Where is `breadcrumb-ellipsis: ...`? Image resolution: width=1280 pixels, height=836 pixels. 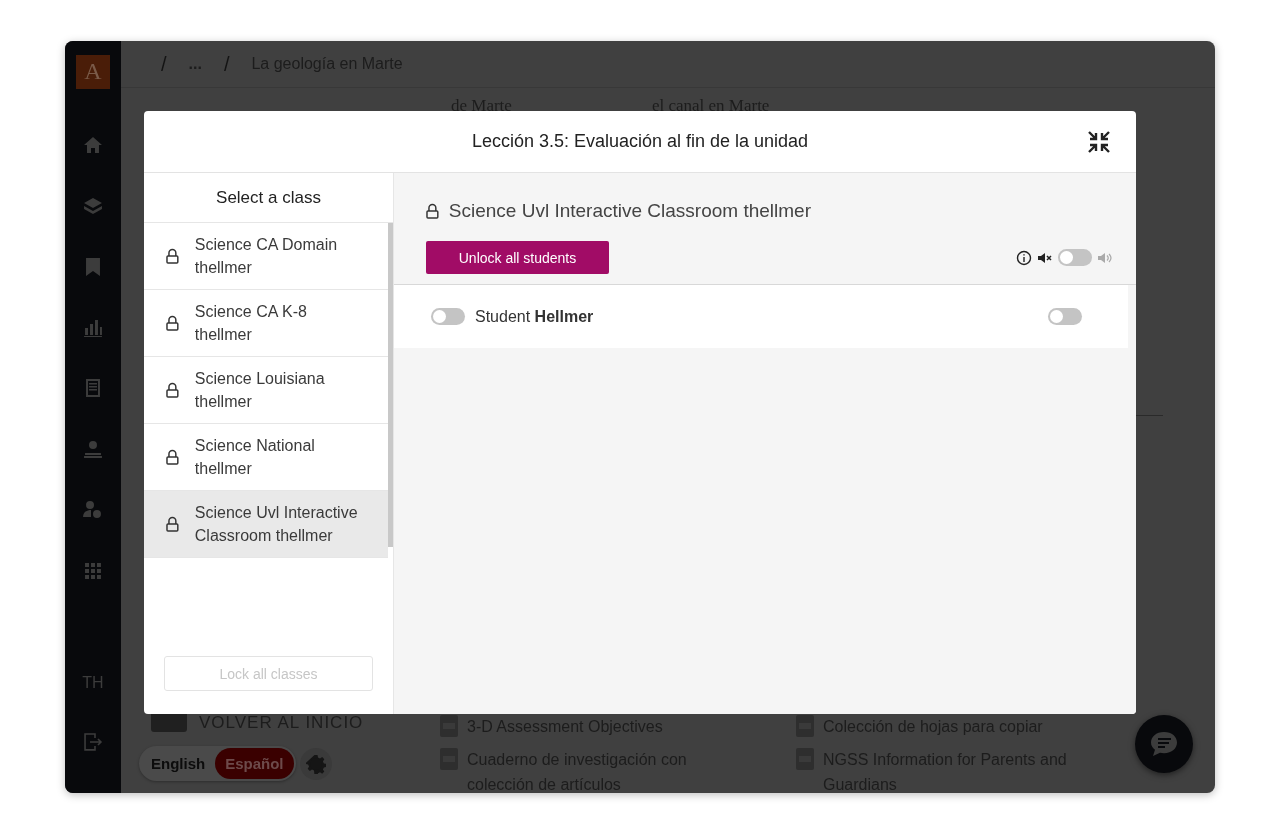
breadcrumb-ellipsis: ... is located at coordinates (195, 64).